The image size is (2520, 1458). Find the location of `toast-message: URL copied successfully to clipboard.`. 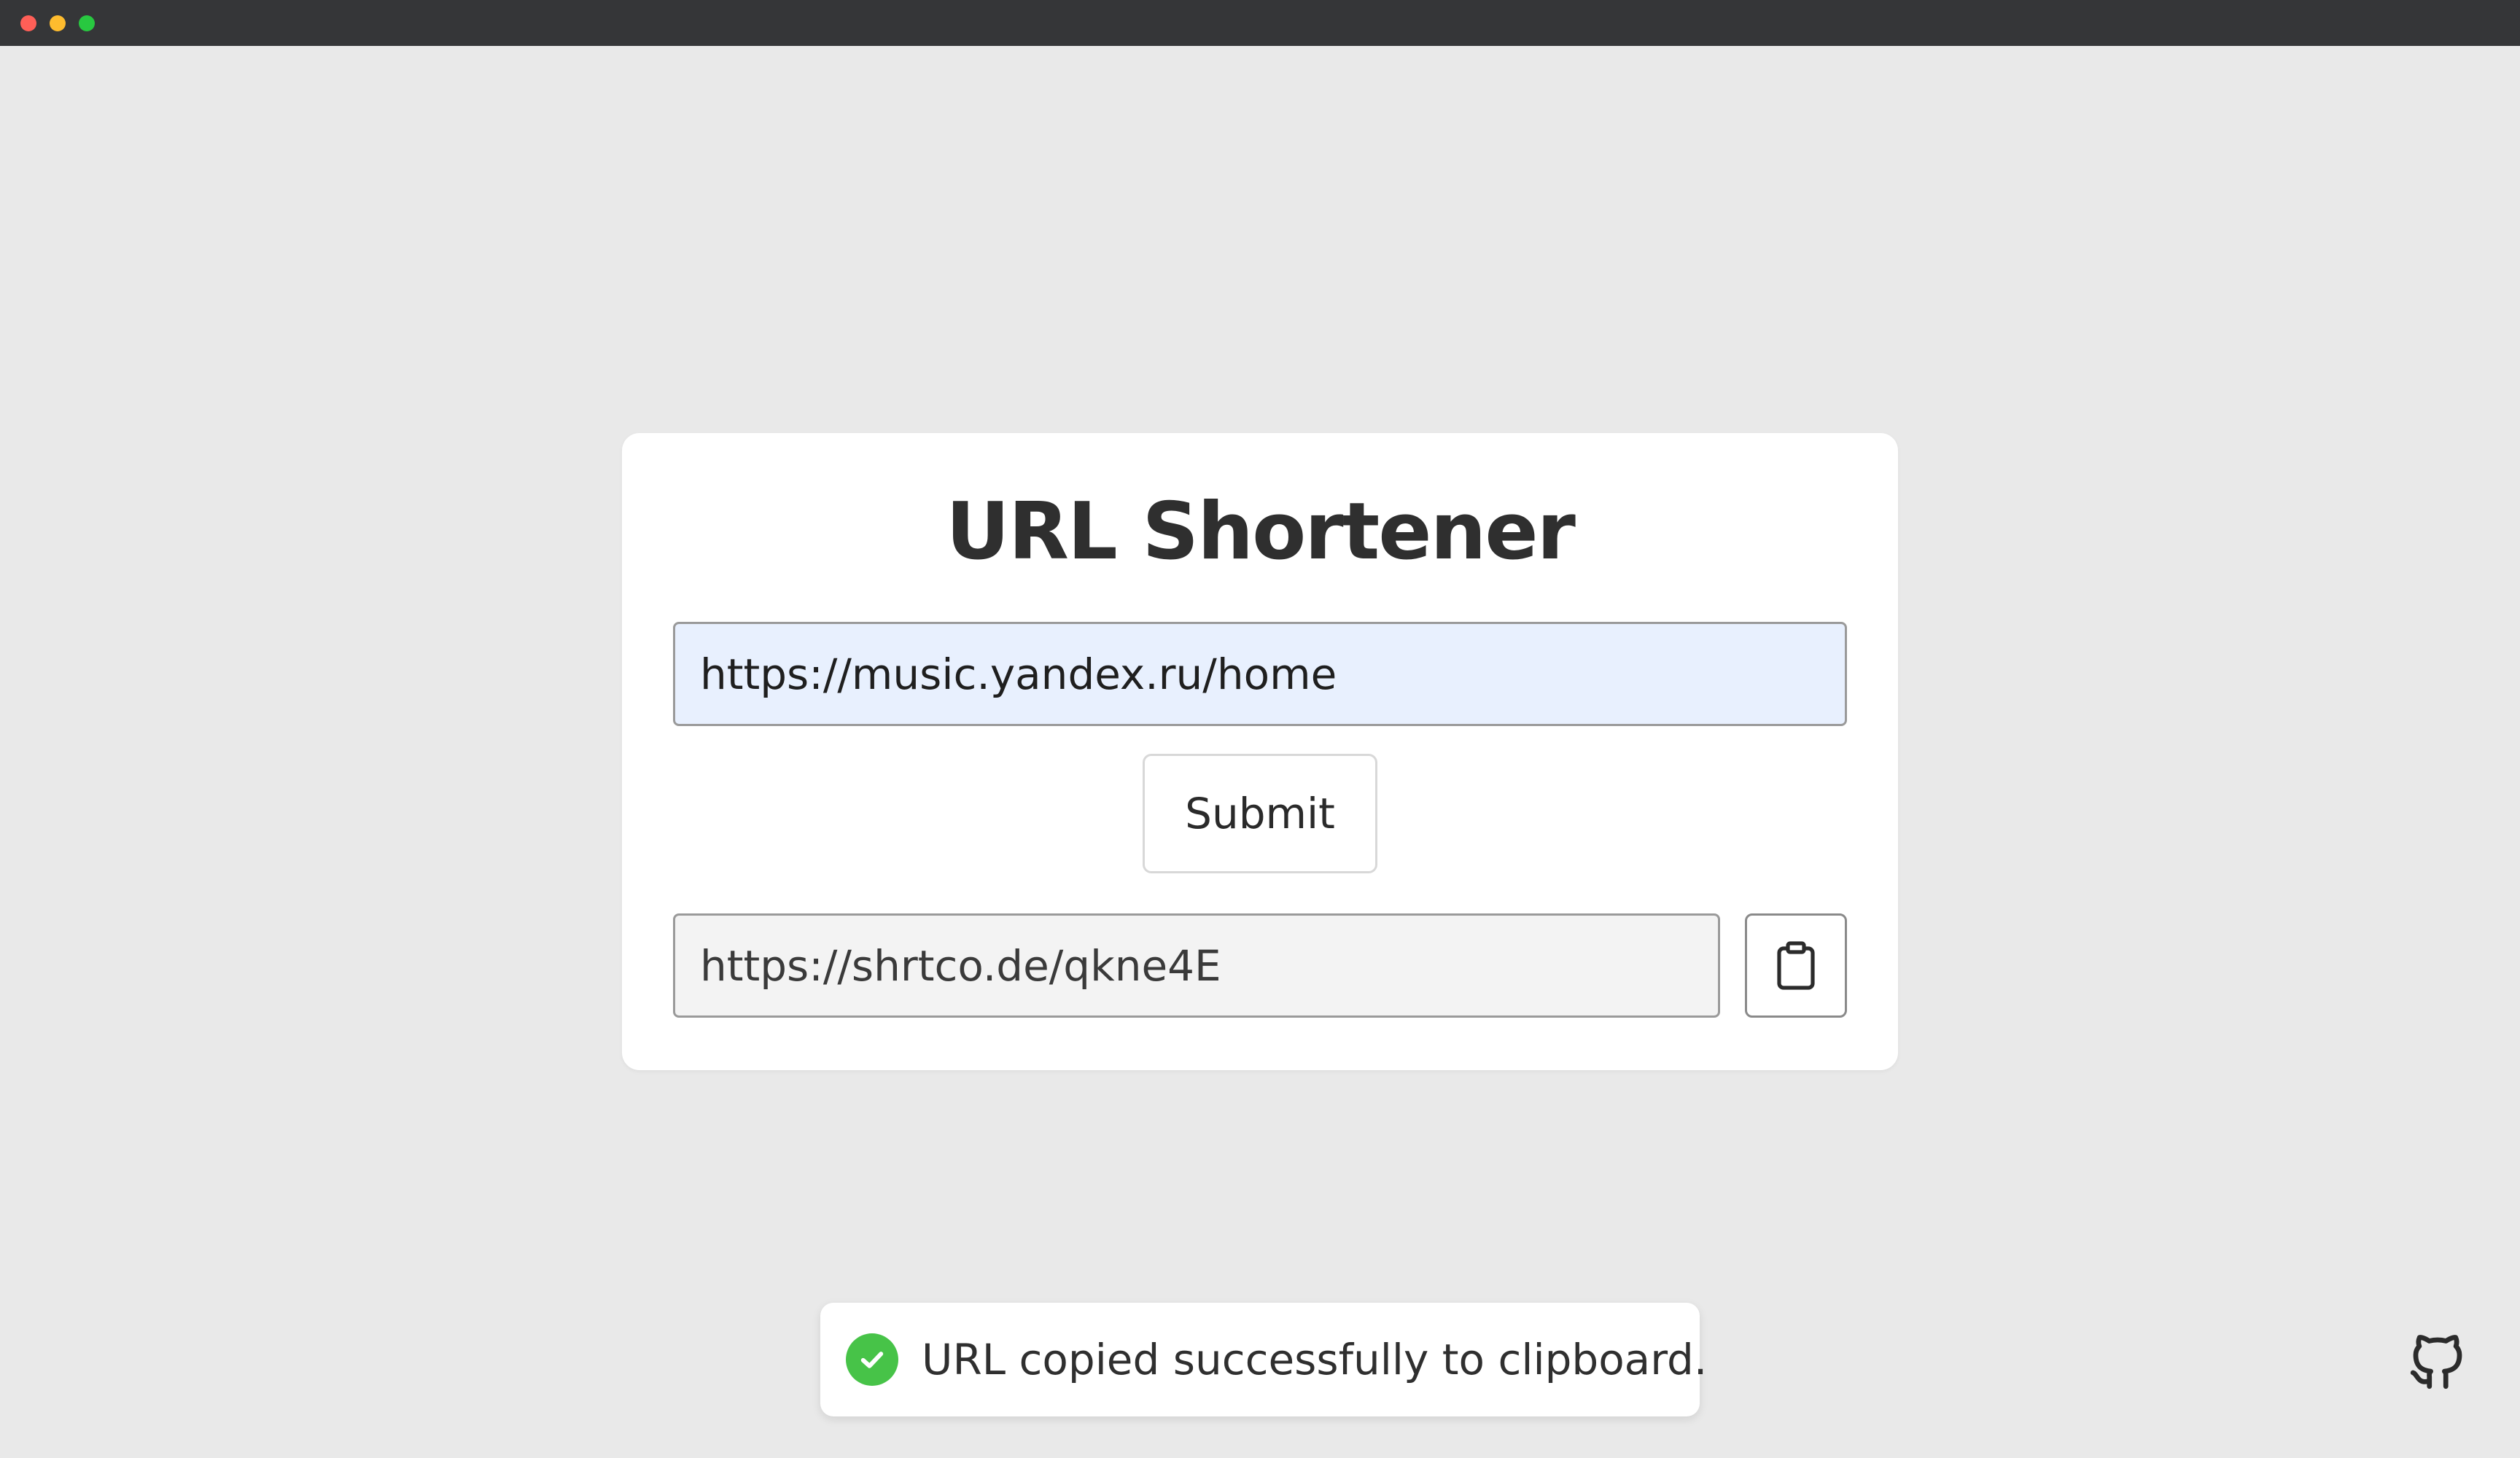

toast-message: URL copied successfully to clipboard. is located at coordinates (1315, 1359).